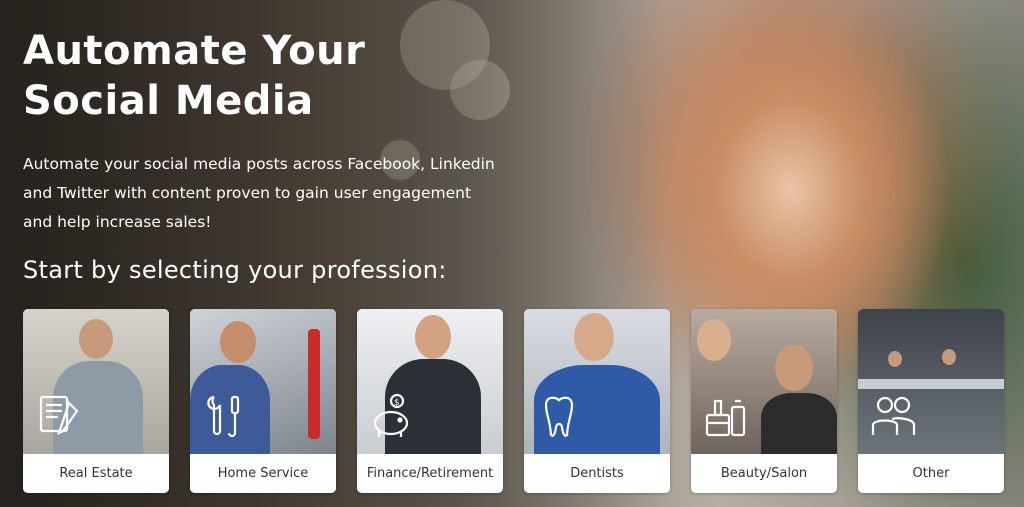  Describe the element at coordinates (392, 416) in the screenshot. I see `piggy-bank-icon: $` at that location.